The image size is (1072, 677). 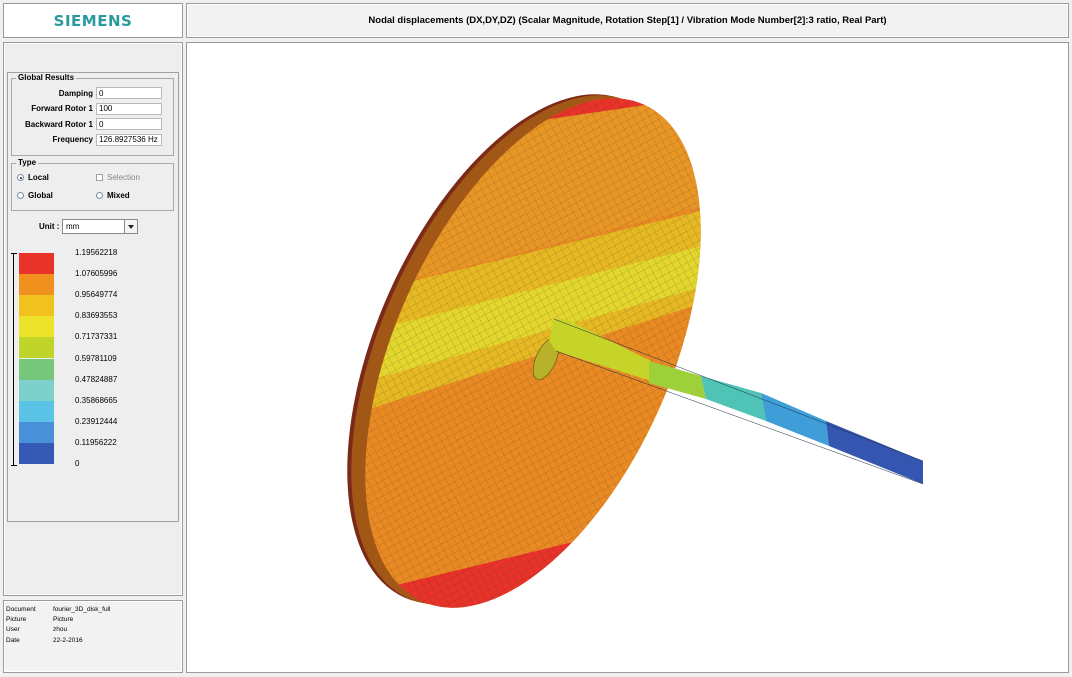 I want to click on backward-rotor-field, so click(x=129, y=124).